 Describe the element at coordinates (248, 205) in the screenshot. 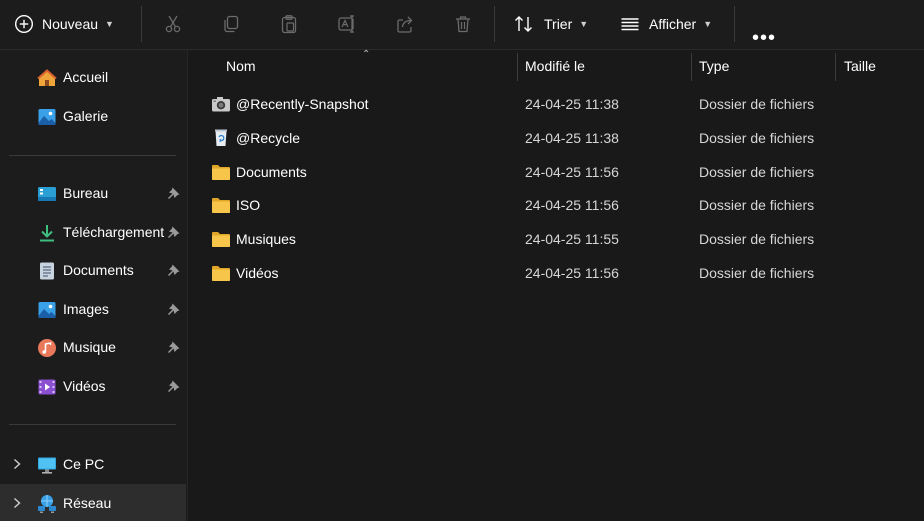

I see `file-name: ISO` at that location.